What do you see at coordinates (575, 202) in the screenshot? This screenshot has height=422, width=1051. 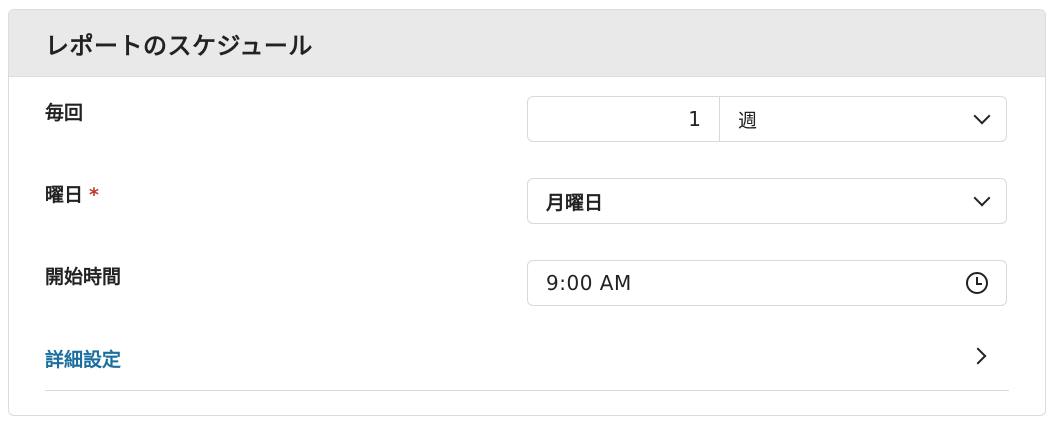 I see `weekday-value: 月曜日` at bounding box center [575, 202].